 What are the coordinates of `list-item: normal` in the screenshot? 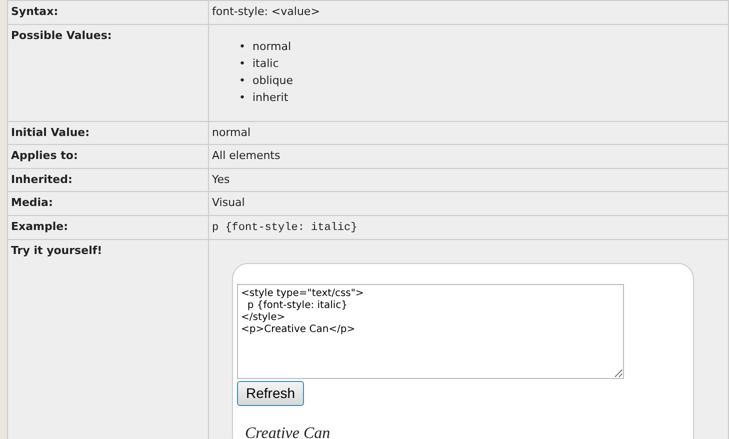 It's located at (272, 46).